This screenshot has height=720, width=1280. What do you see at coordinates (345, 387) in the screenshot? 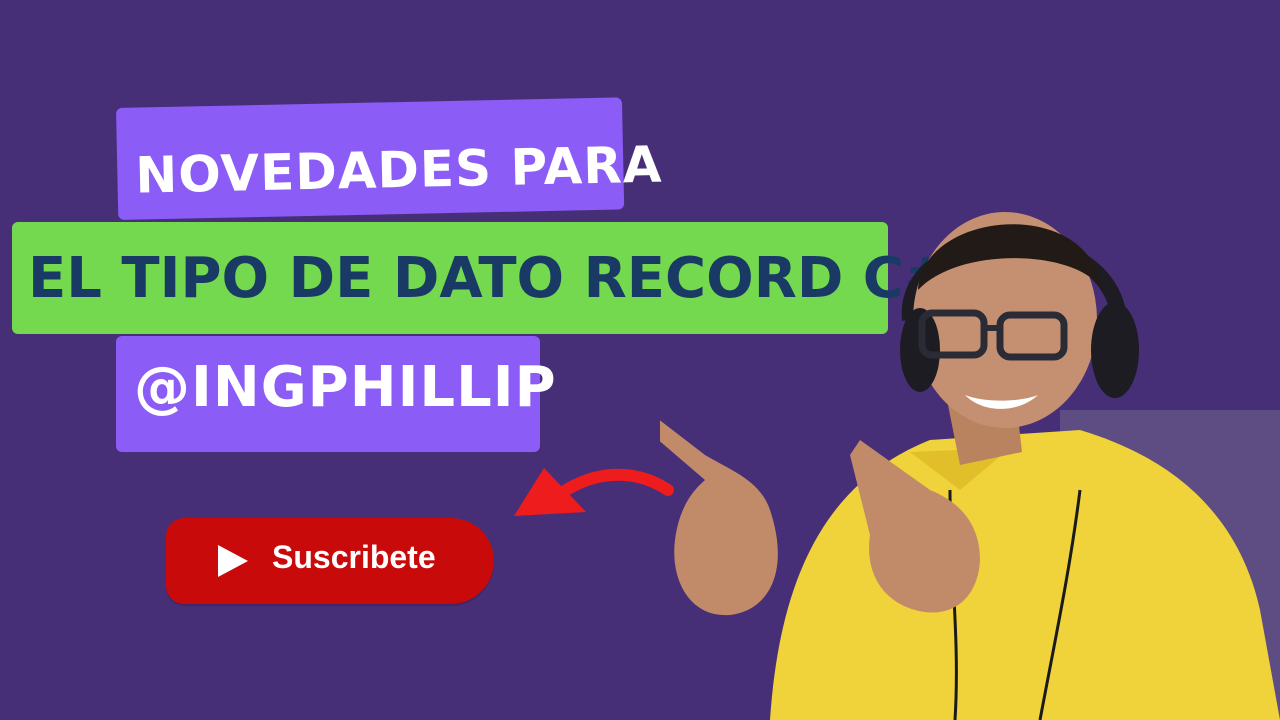
I see `channel-handle-text: @INGPHILLIP` at bounding box center [345, 387].